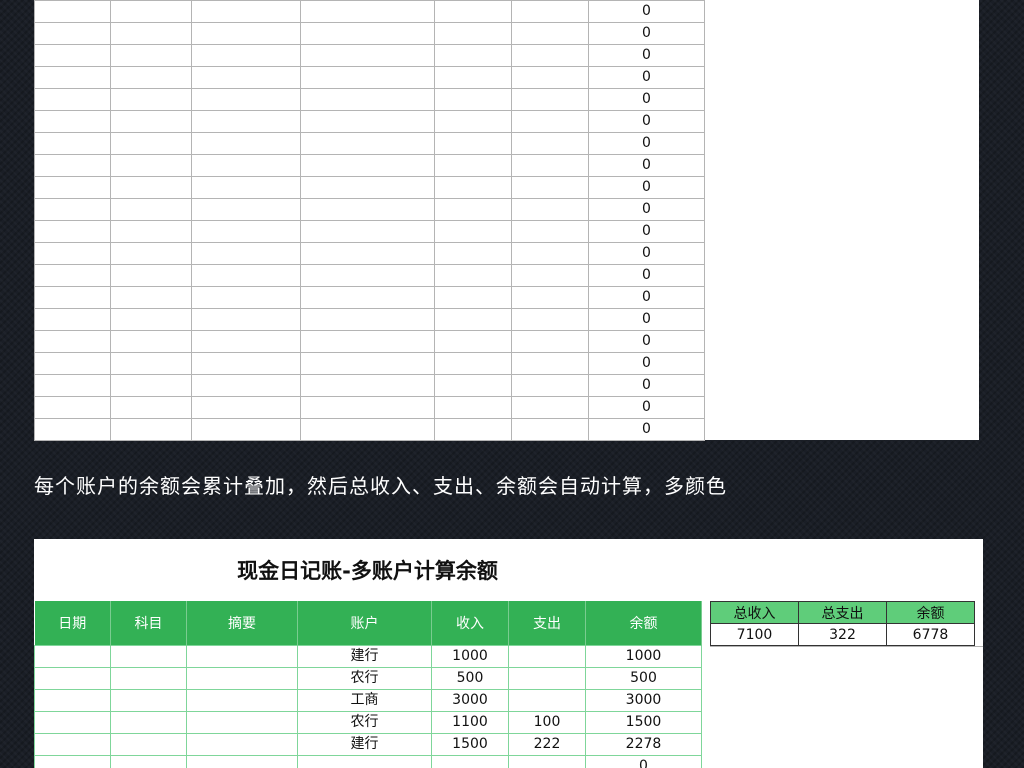 The image size is (1024, 768). What do you see at coordinates (547, 744) in the screenshot?
I see `expense-cell: 222` at bounding box center [547, 744].